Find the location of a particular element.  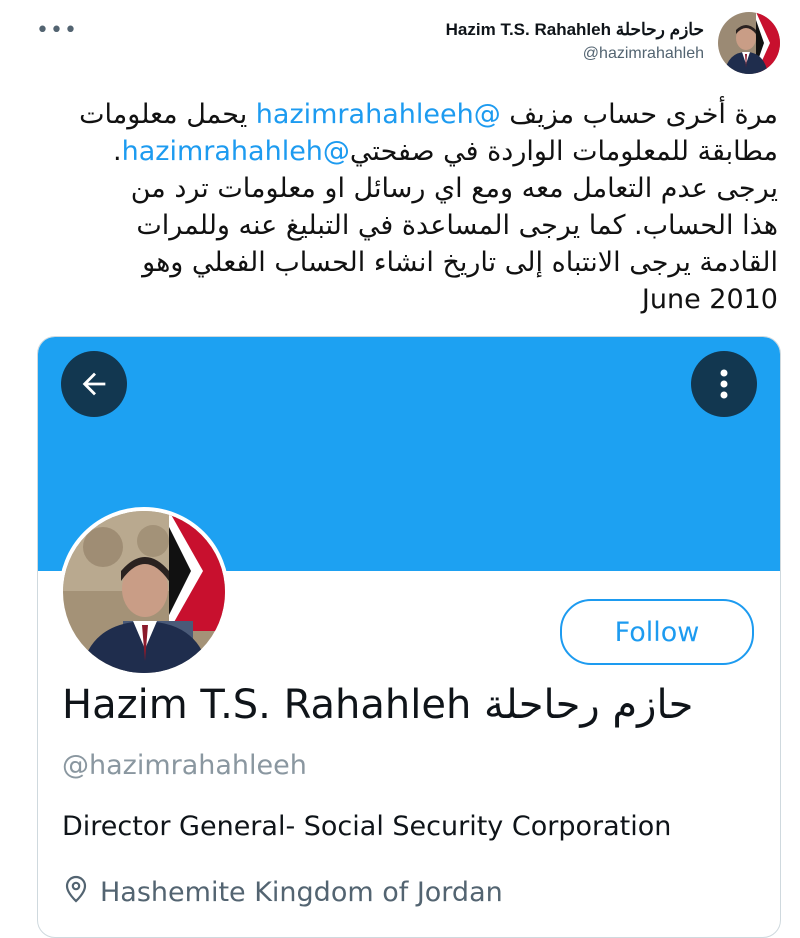

mention-link-real: @hazimrahahleh is located at coordinates (236, 151).